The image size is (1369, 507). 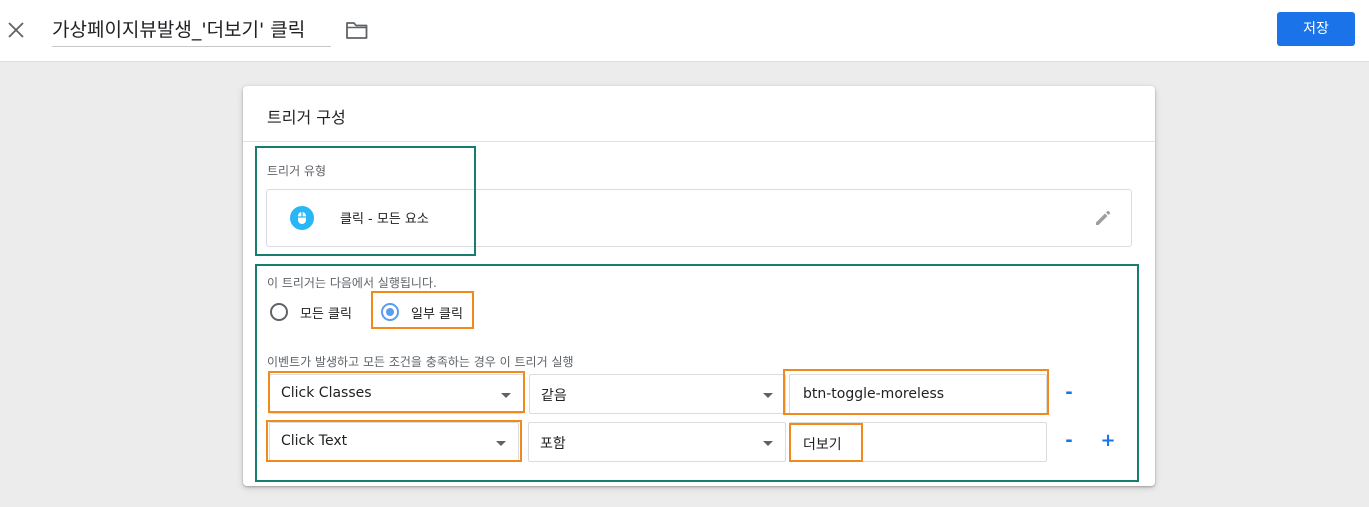 I want to click on card-header: 트리거 구성, so click(x=699, y=114).